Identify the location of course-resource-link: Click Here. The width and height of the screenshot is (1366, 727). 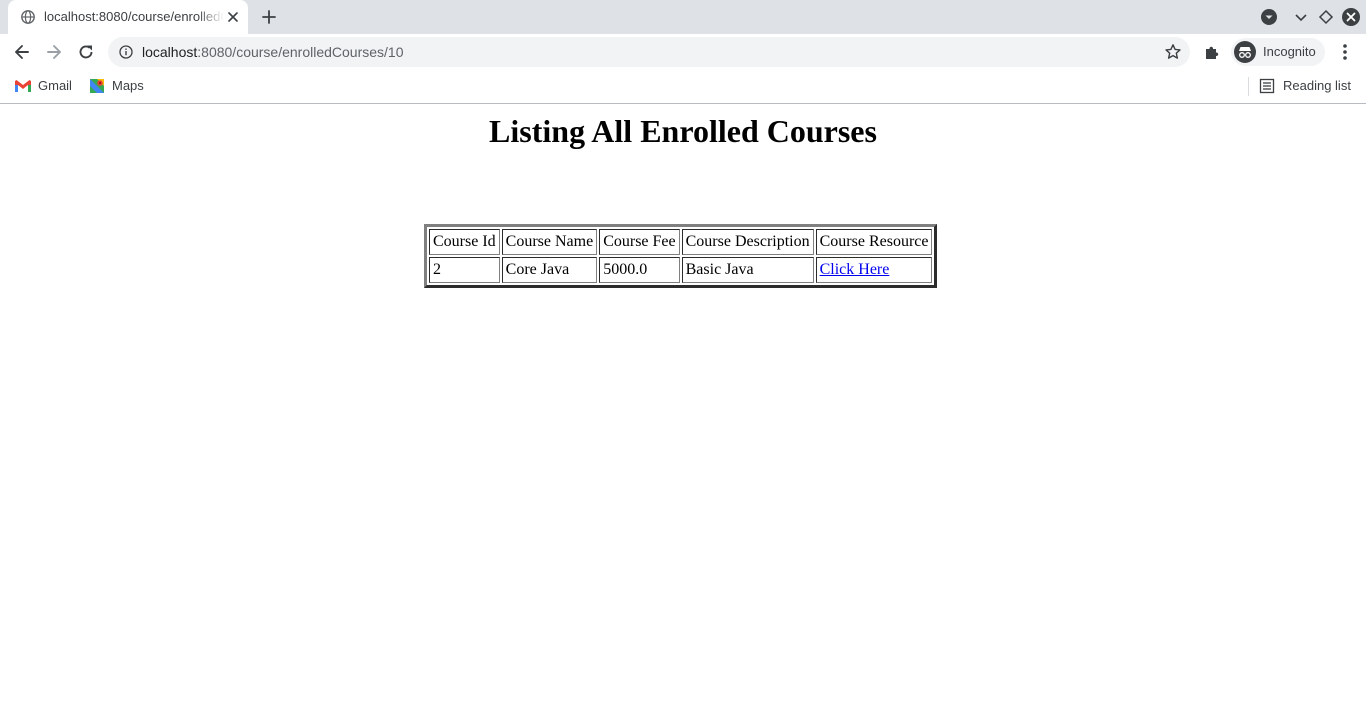
(855, 269).